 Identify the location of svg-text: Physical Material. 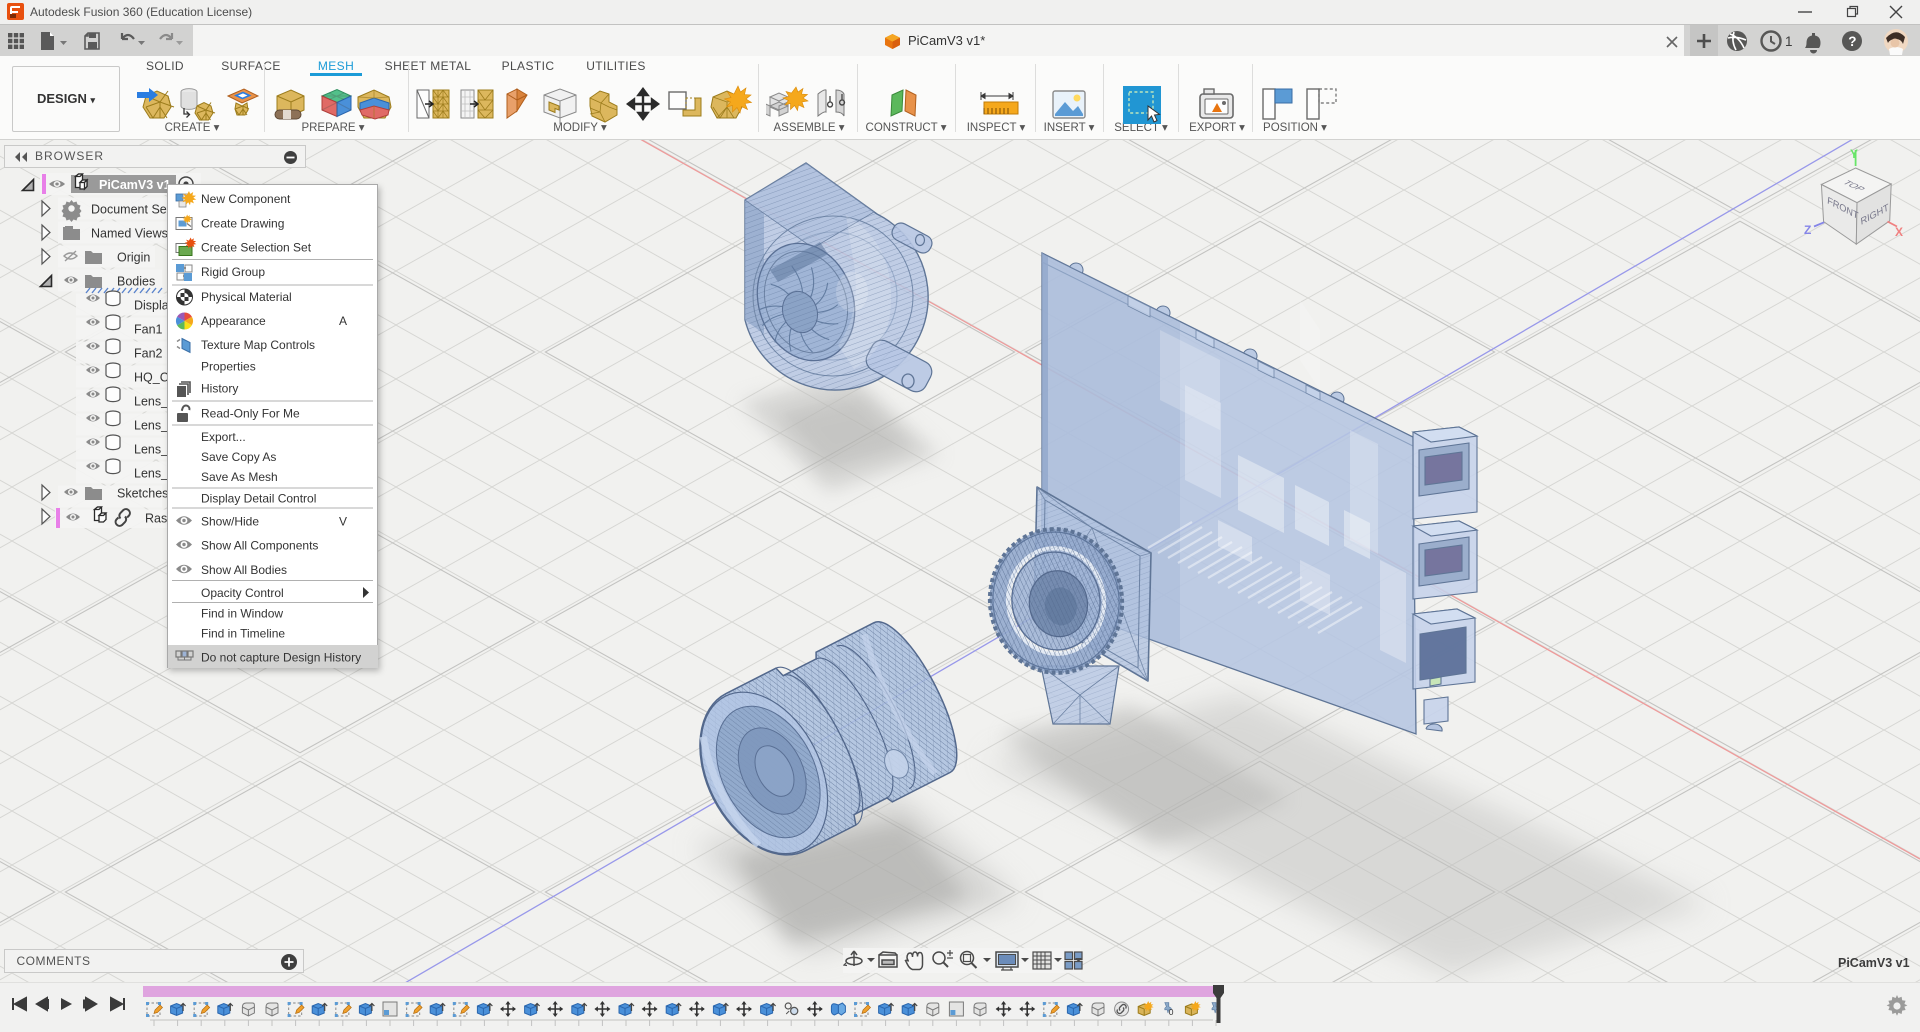
(246, 297).